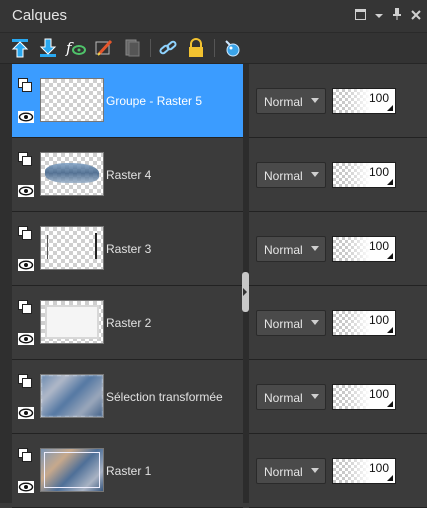 This screenshot has height=508, width=427. I want to click on edit-layer-icon, so click(104, 48).